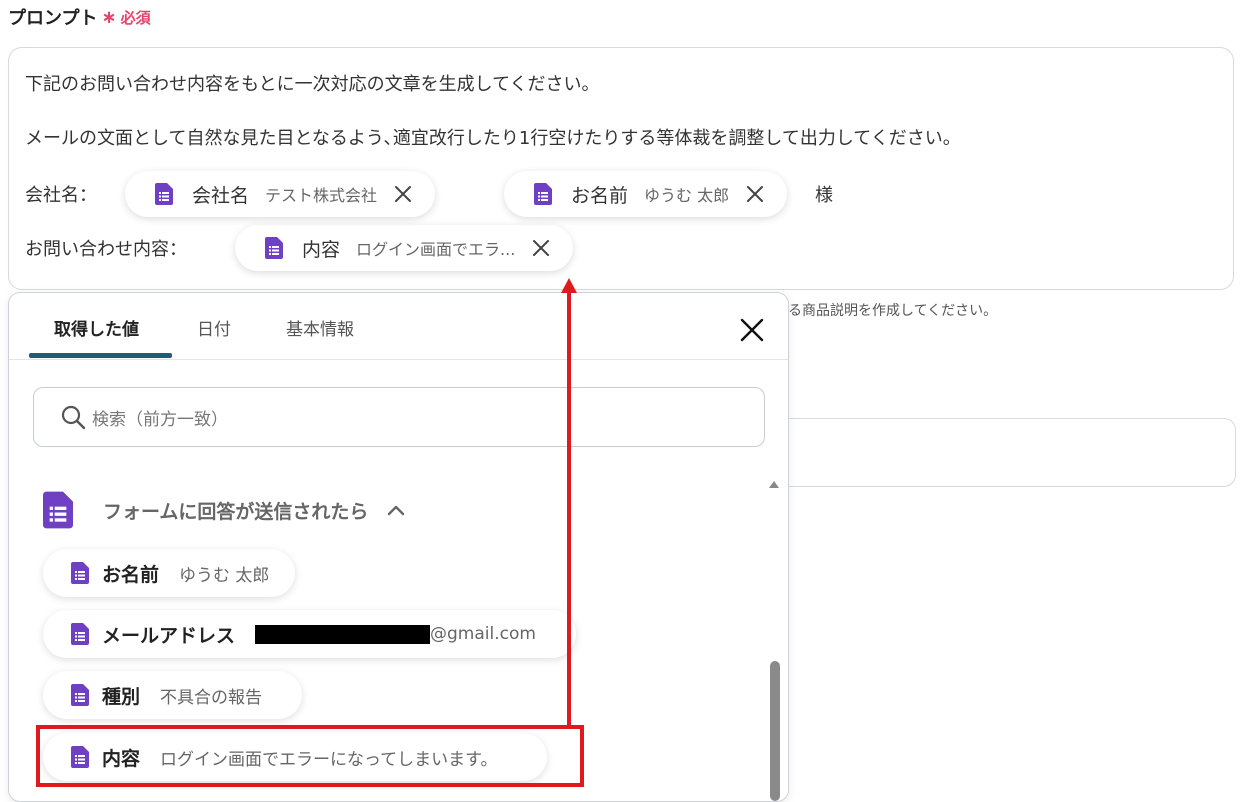  Describe the element at coordinates (312, 84) in the screenshot. I see `prompt-line-1: 下記のお問い合わせ内容をもとに一次対応の文章を生成してください。` at that location.